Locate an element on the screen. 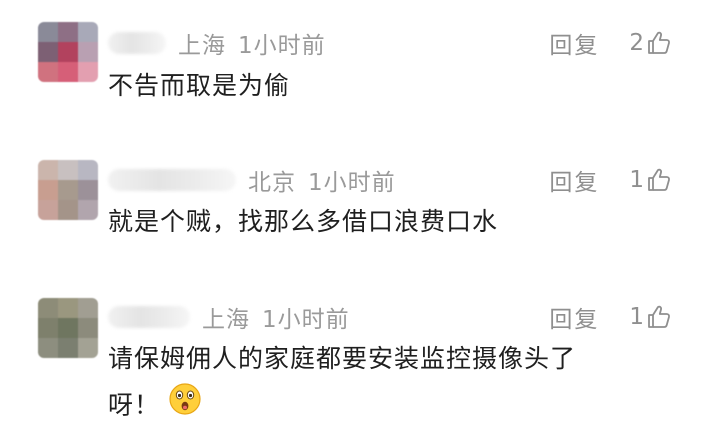 Image resolution: width=712 pixels, height=431 pixels. comment-text: 就是个贼，找那么多借口浪费口水 is located at coordinates (303, 221).